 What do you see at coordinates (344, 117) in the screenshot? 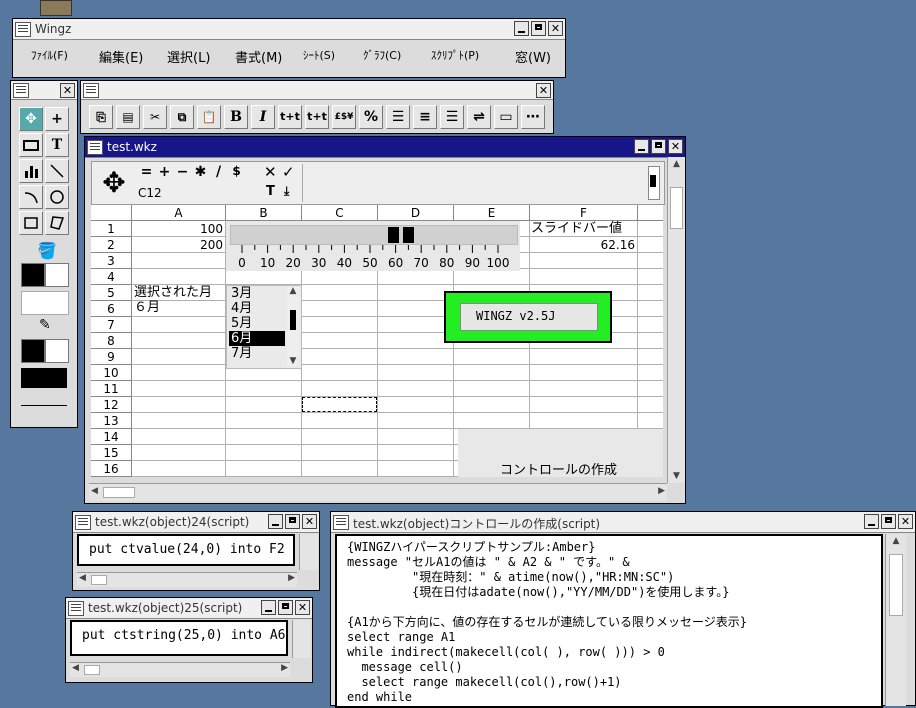
I see `currency-icon: £$¥` at bounding box center [344, 117].